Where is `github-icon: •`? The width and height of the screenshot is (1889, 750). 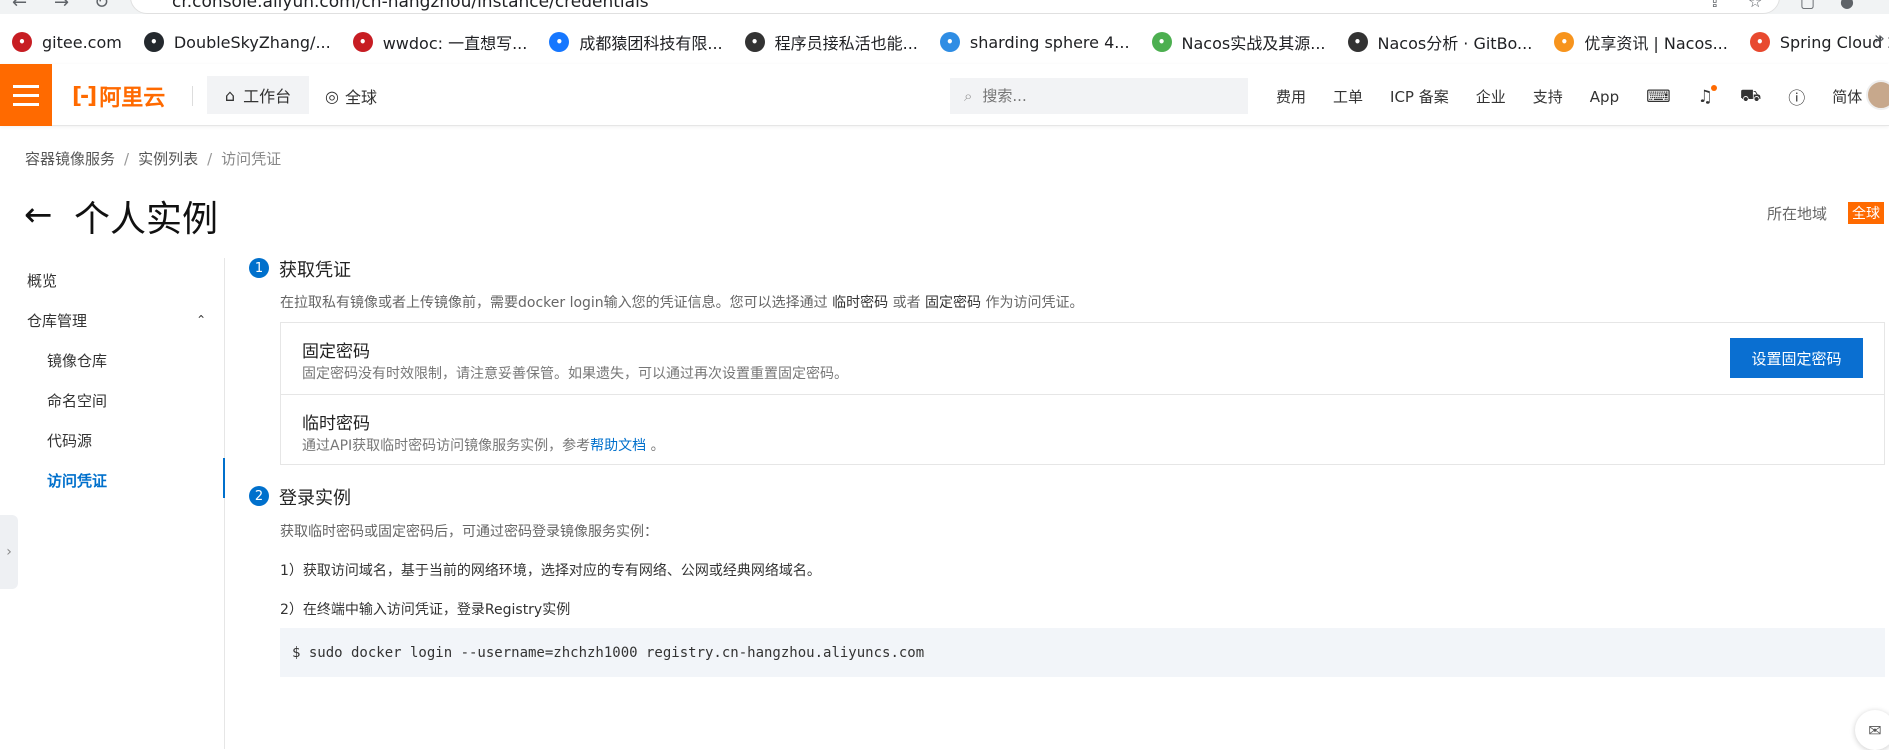
github-icon: • is located at coordinates (153, 42).